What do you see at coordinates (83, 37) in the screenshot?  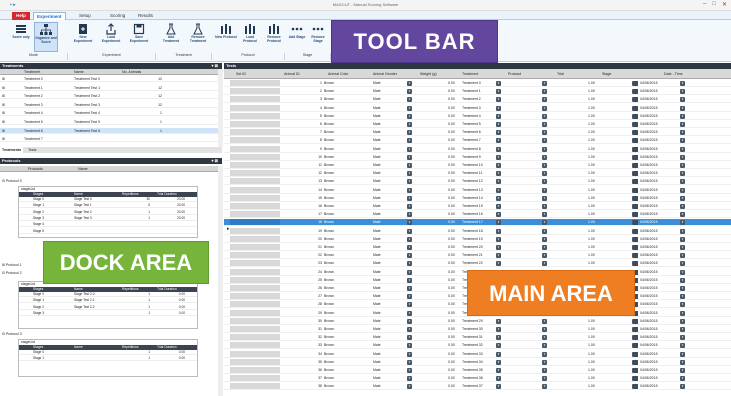 I see `new-experiment-button: New Experiment` at bounding box center [83, 37].